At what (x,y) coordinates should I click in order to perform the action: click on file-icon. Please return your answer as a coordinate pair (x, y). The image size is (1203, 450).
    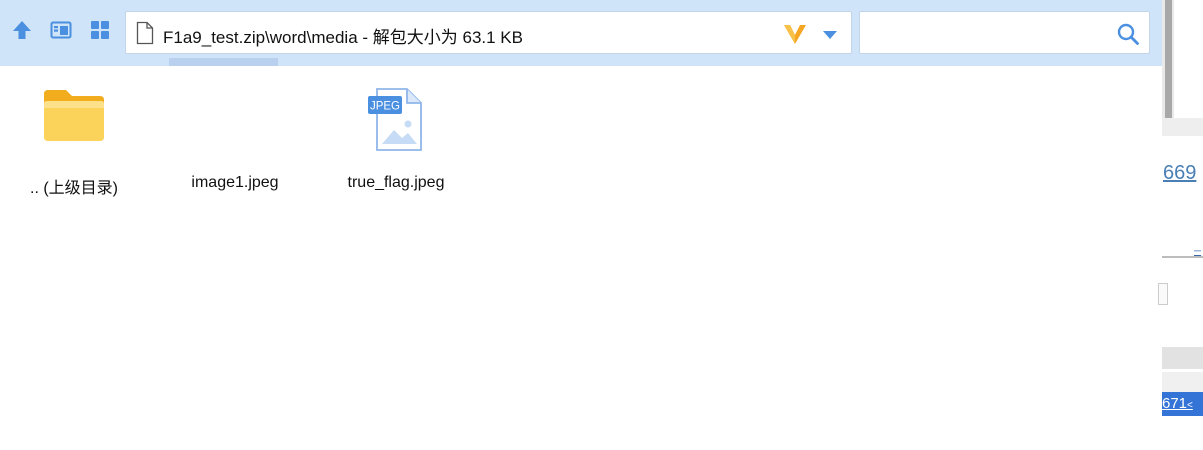
    Looking at the image, I should click on (145, 35).